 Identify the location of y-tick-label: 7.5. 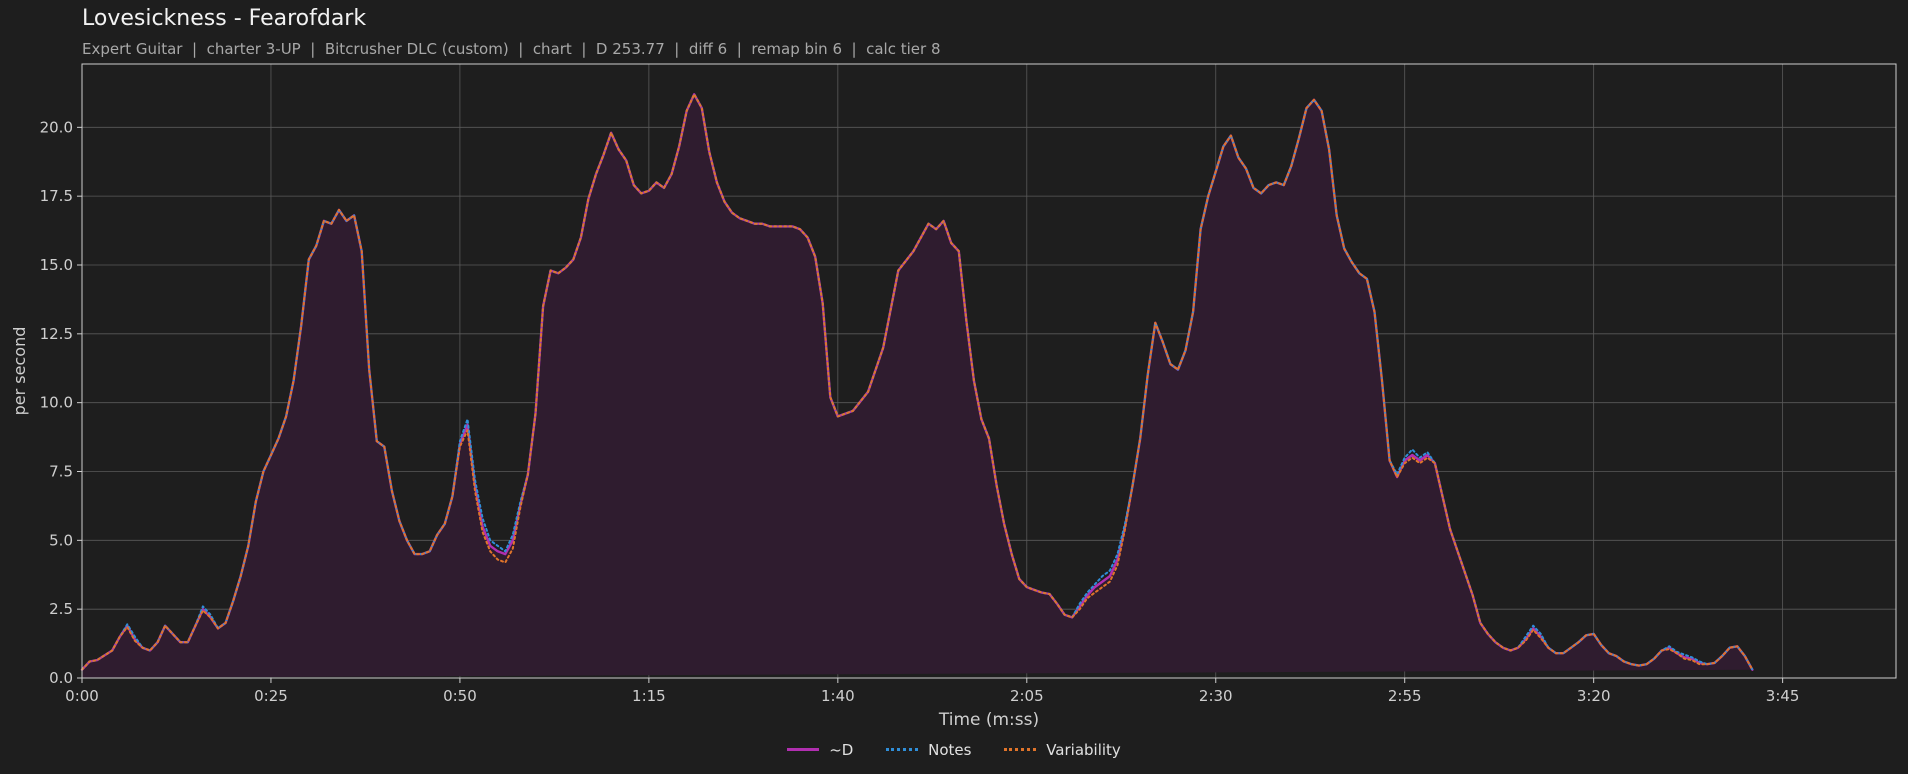
(61, 471).